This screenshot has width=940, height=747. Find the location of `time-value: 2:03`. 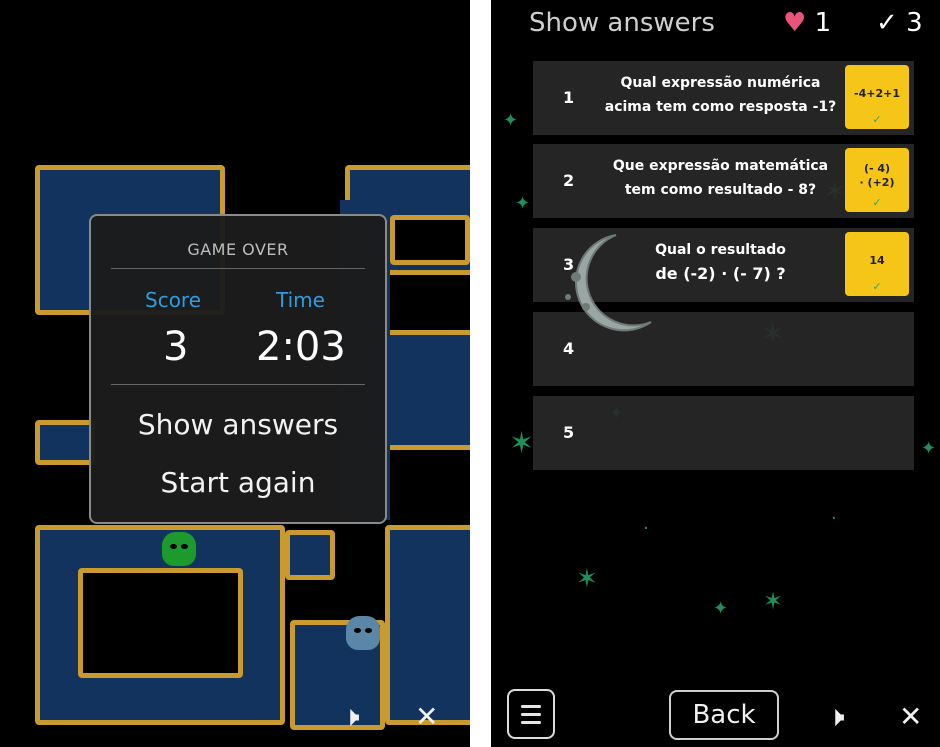

time-value: 2:03 is located at coordinates (301, 347).